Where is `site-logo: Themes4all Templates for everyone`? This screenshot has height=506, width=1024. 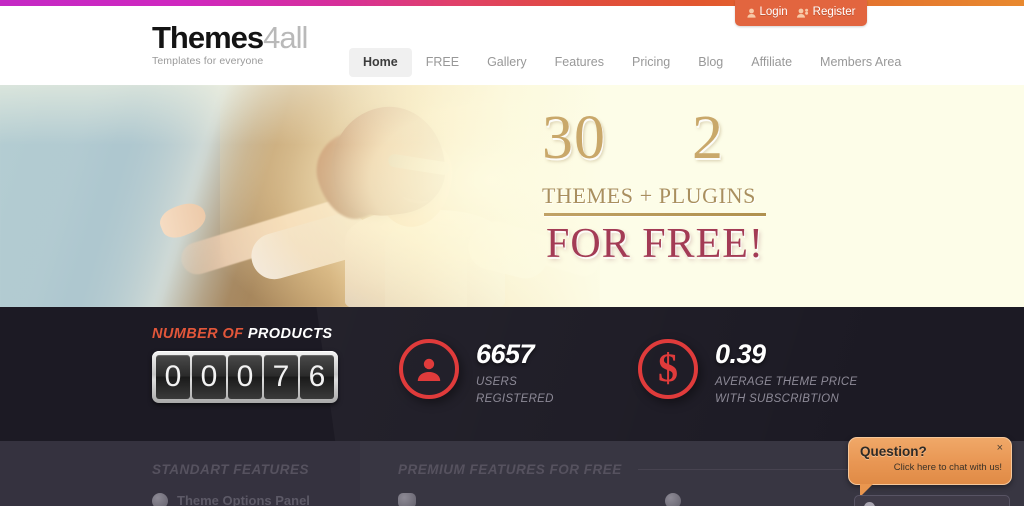 site-logo: Themes4all Templates for everyone is located at coordinates (230, 43).